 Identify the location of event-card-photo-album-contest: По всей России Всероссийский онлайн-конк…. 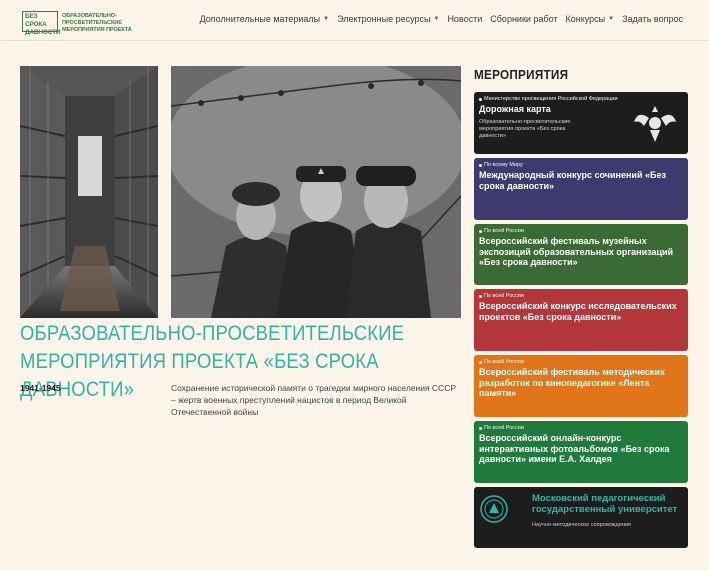
(581, 452).